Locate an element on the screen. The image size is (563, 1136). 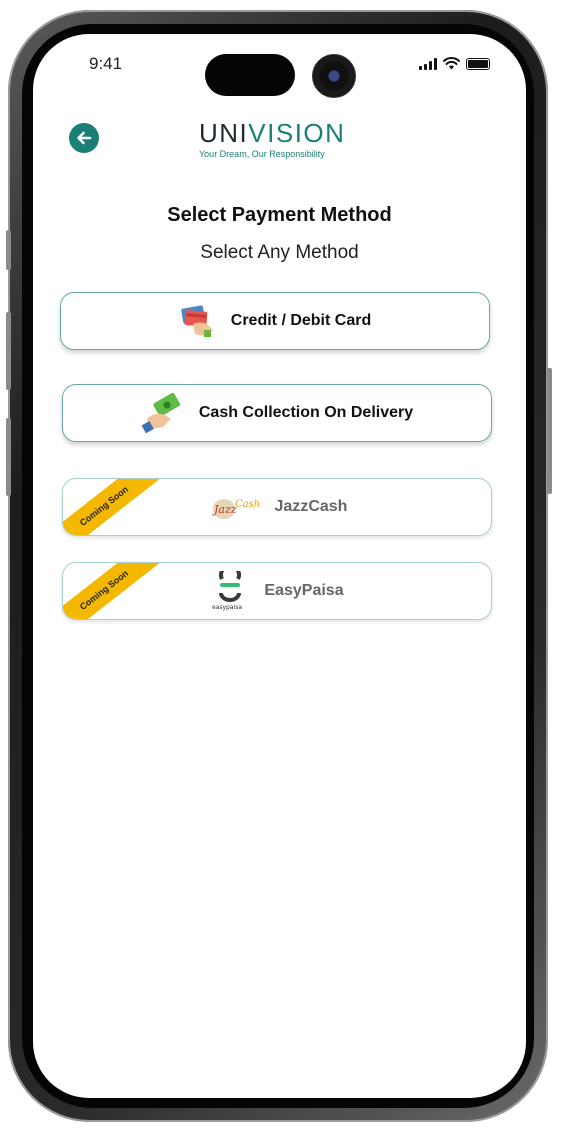
battery-icon is located at coordinates (478, 64).